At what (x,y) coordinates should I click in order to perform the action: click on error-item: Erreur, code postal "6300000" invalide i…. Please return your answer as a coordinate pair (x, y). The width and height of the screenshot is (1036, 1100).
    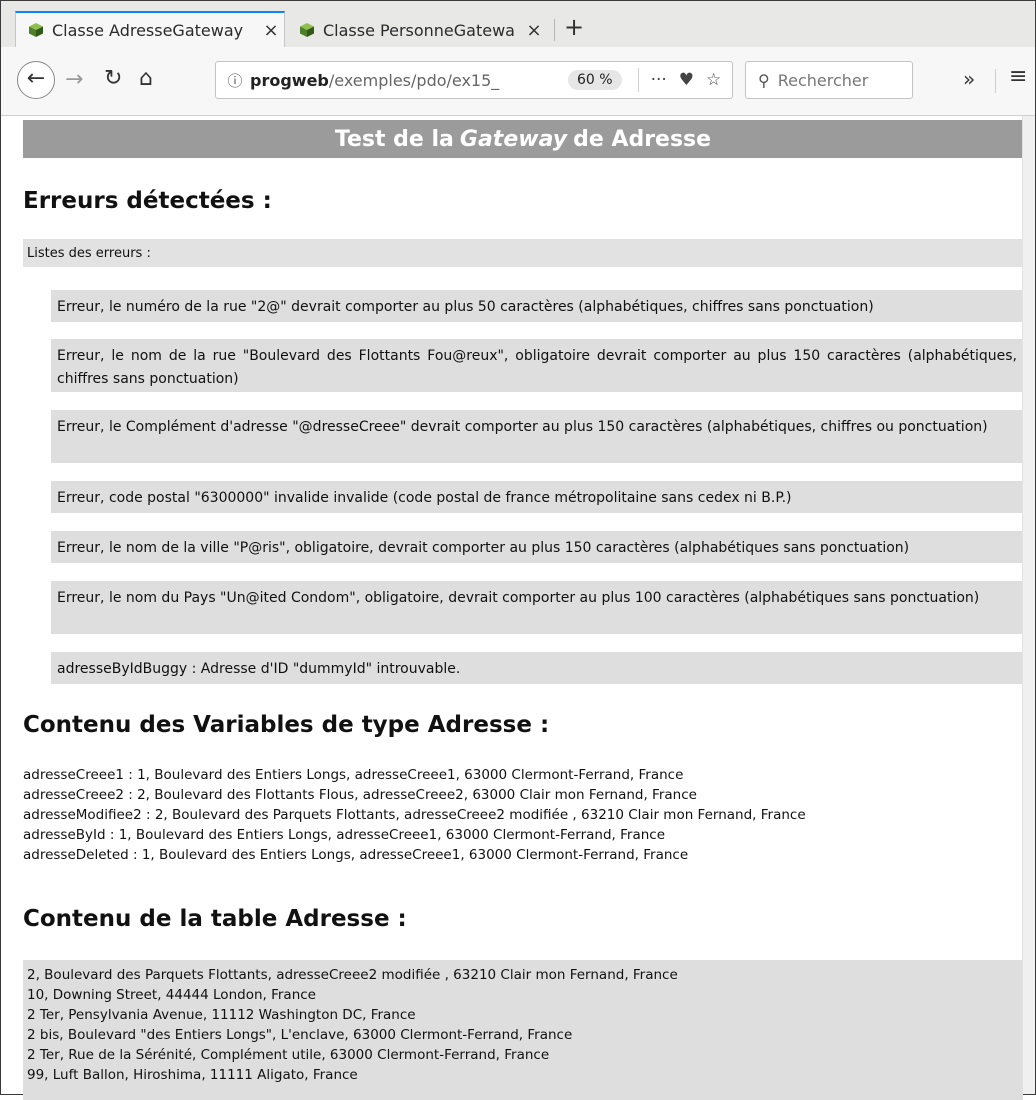
    Looking at the image, I should click on (537, 497).